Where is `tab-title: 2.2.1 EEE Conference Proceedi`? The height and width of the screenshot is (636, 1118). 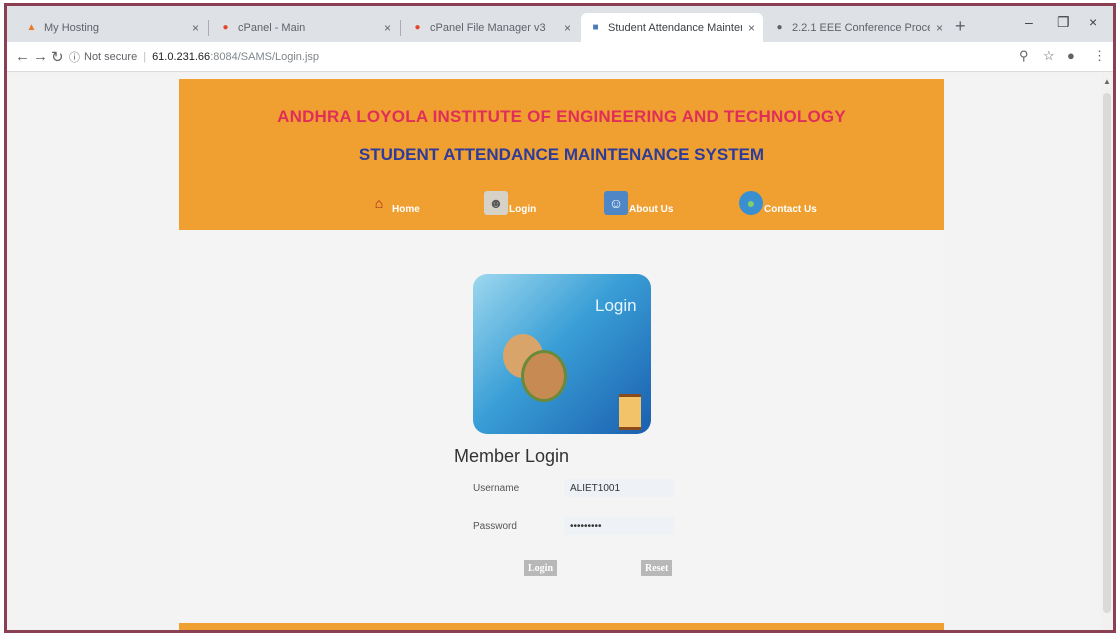 tab-title: 2.2.1 EEE Conference Proceedi is located at coordinates (861, 27).